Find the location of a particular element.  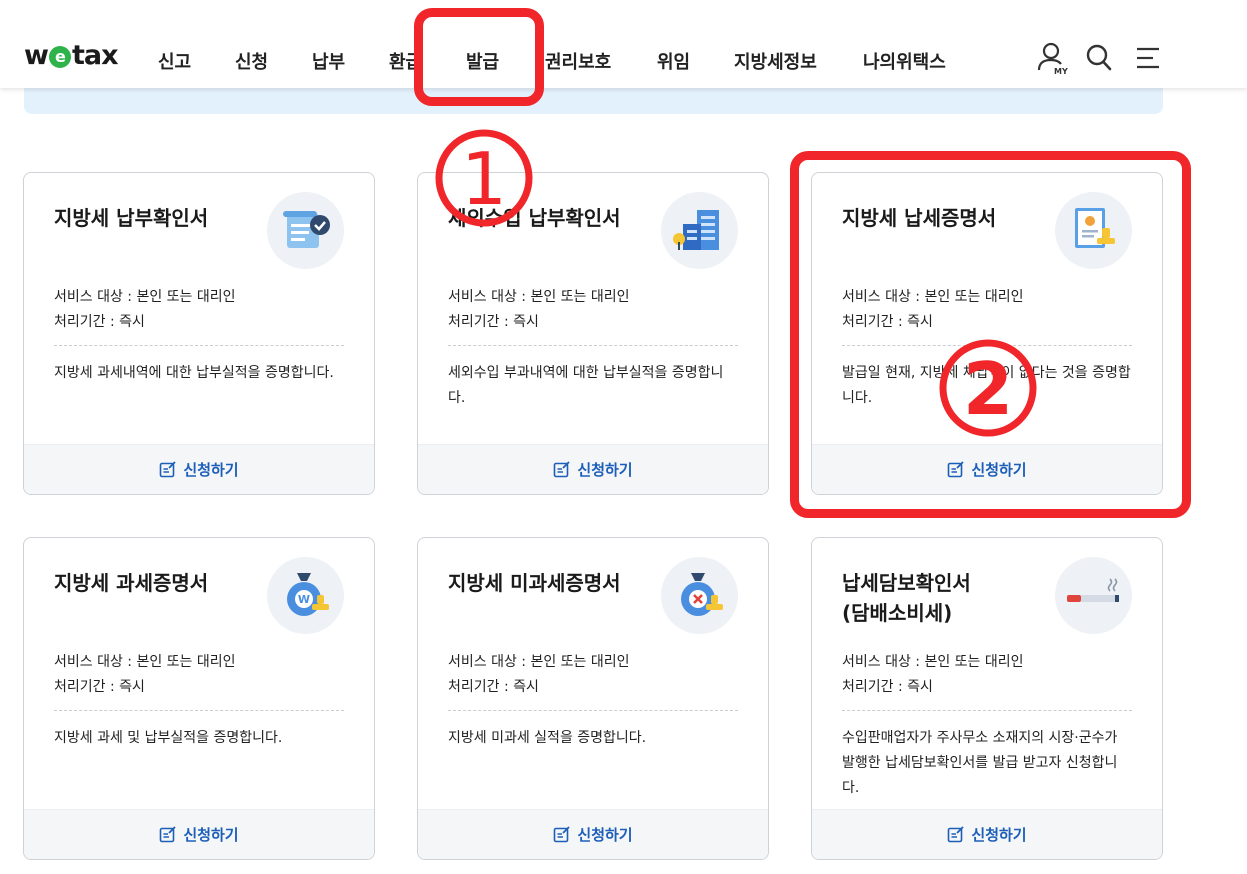

nav-item-report: 신고 is located at coordinates (174, 61).